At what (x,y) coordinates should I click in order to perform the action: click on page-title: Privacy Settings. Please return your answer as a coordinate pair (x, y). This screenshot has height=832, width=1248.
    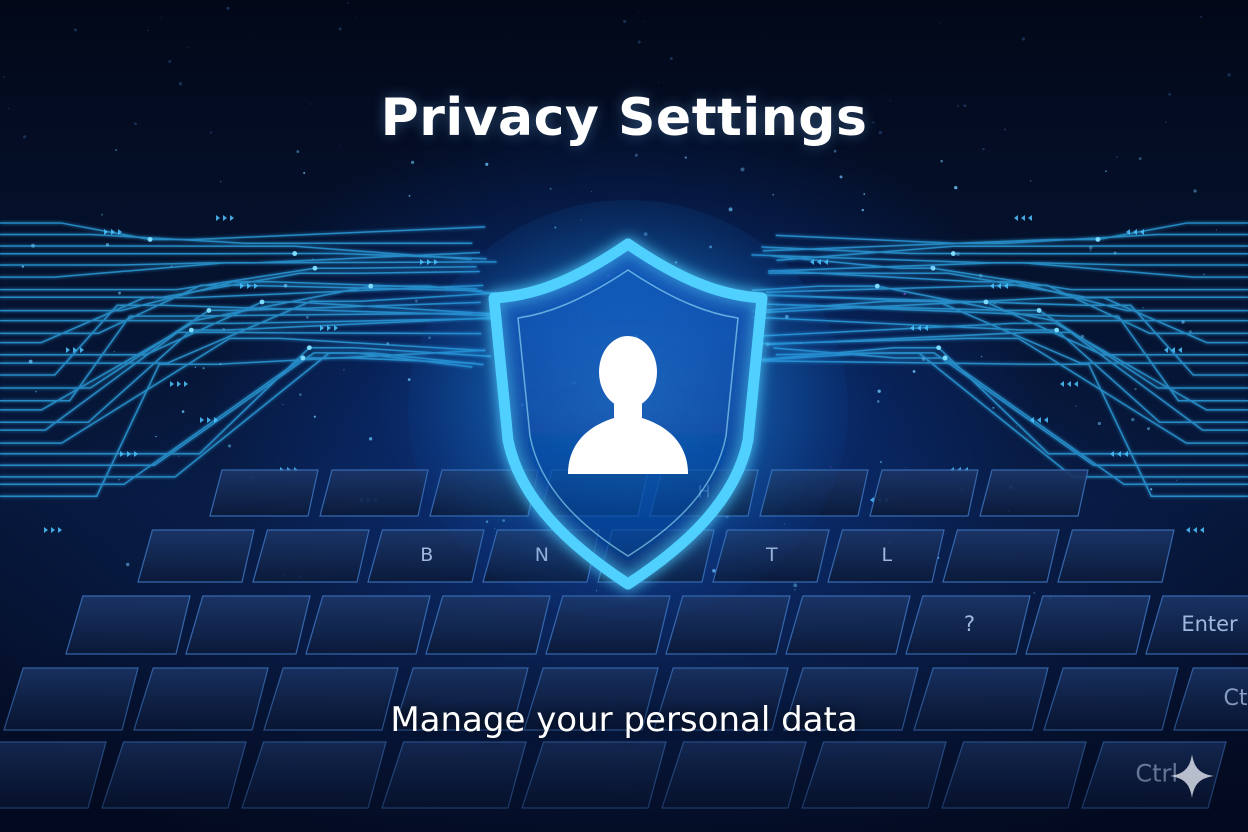
    Looking at the image, I should click on (624, 118).